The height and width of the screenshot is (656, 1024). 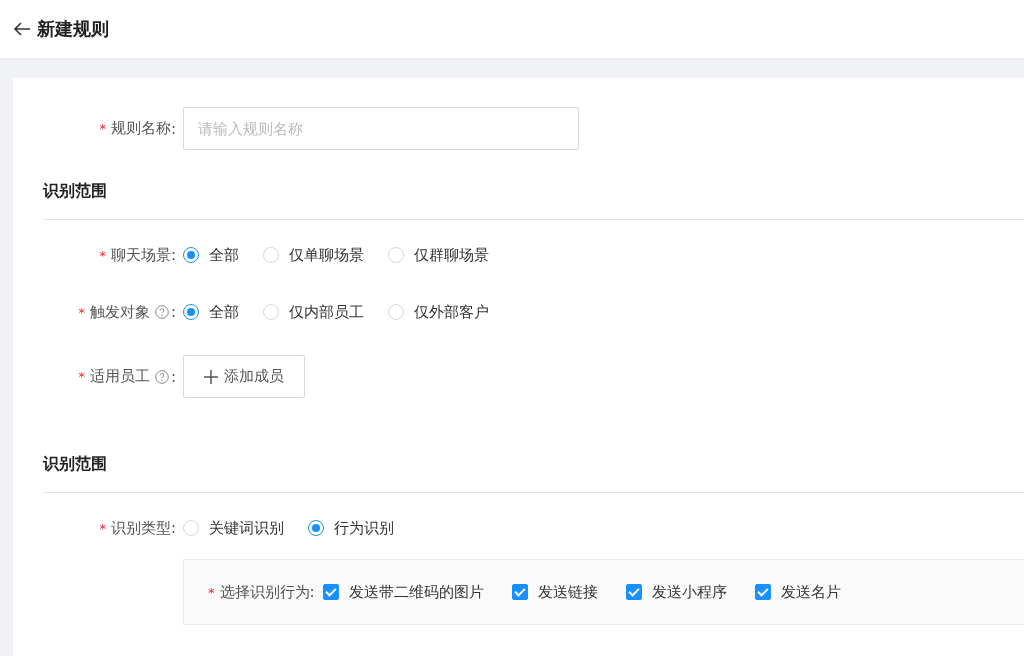 I want to click on field-label: 规则名称, so click(x=140, y=128).